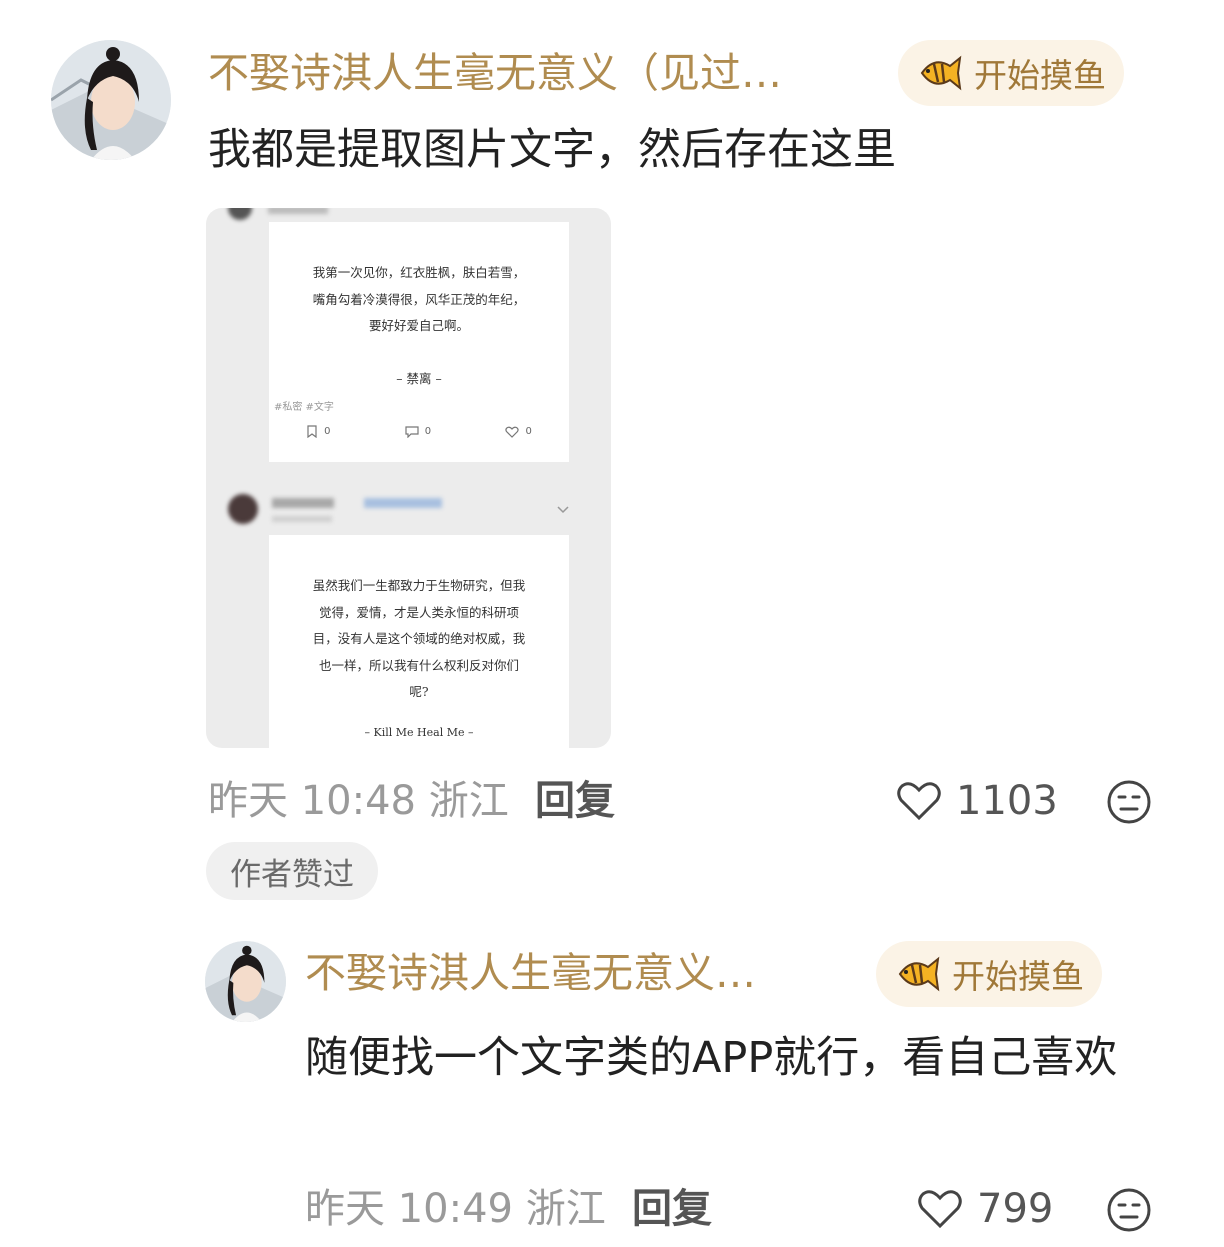  I want to click on like-count: 1103, so click(1007, 801).